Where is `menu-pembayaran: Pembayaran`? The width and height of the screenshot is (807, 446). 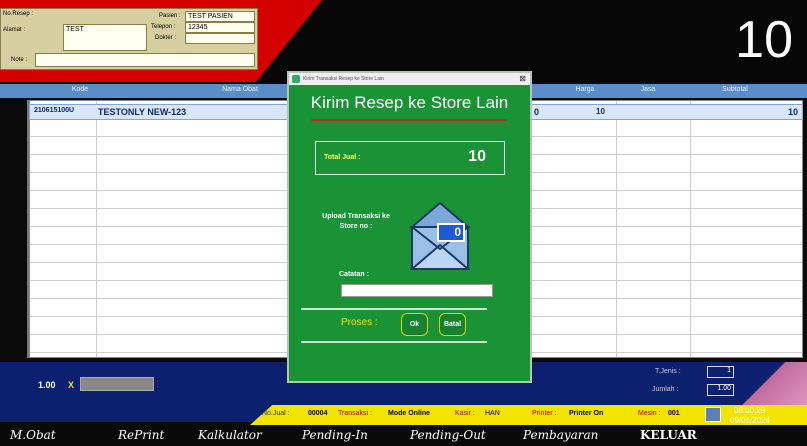 menu-pembayaran: Pembayaran is located at coordinates (560, 435).